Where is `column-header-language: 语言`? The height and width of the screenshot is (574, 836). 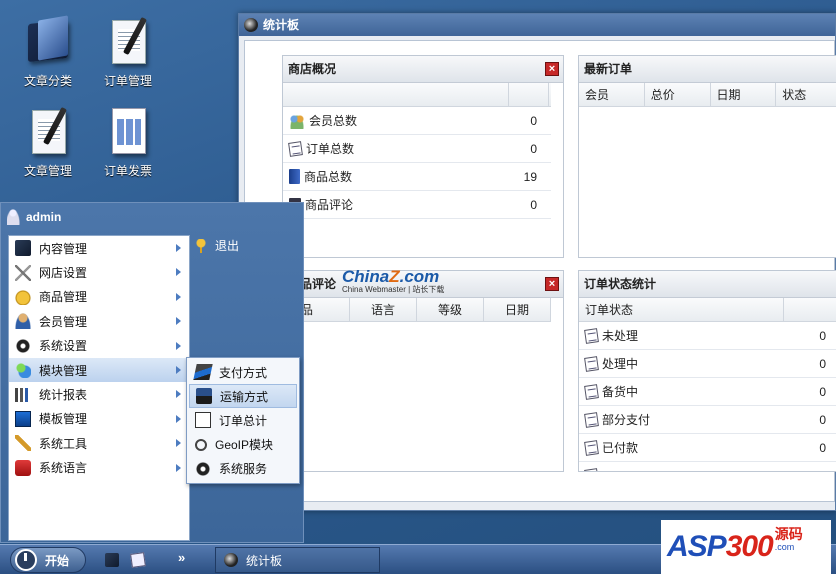
column-header-language: 语言 is located at coordinates (383, 309).